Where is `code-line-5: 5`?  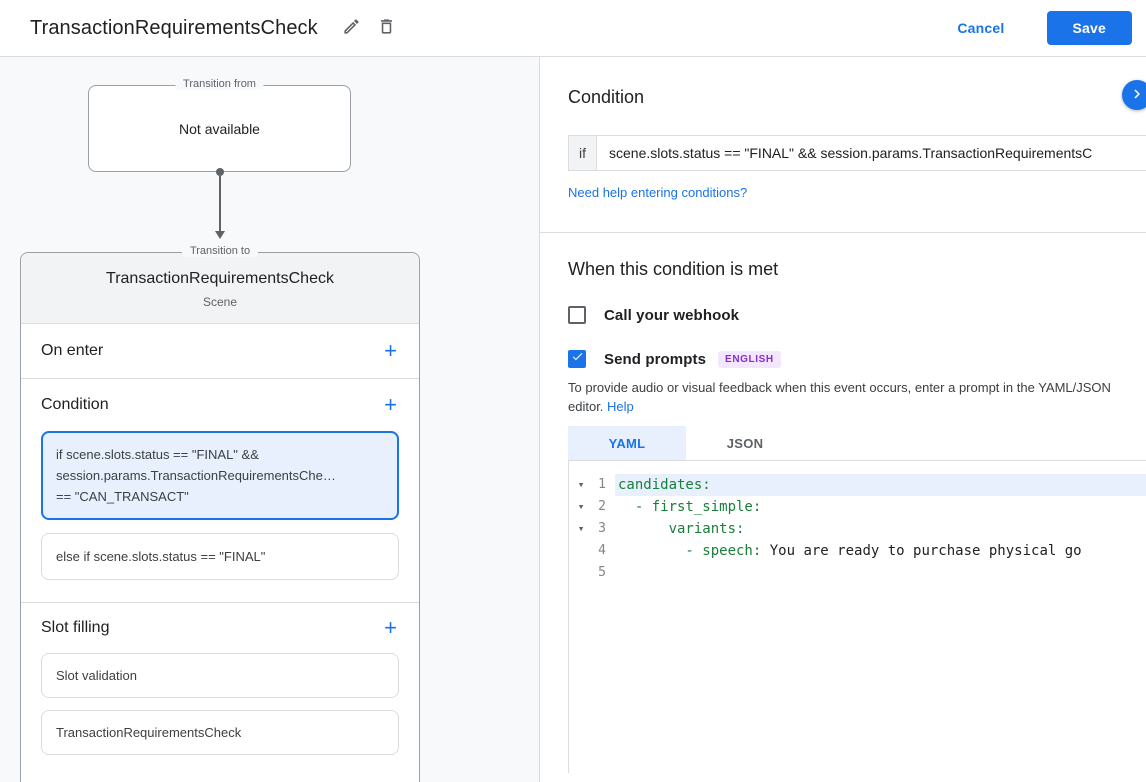 code-line-5: 5 is located at coordinates (857, 573).